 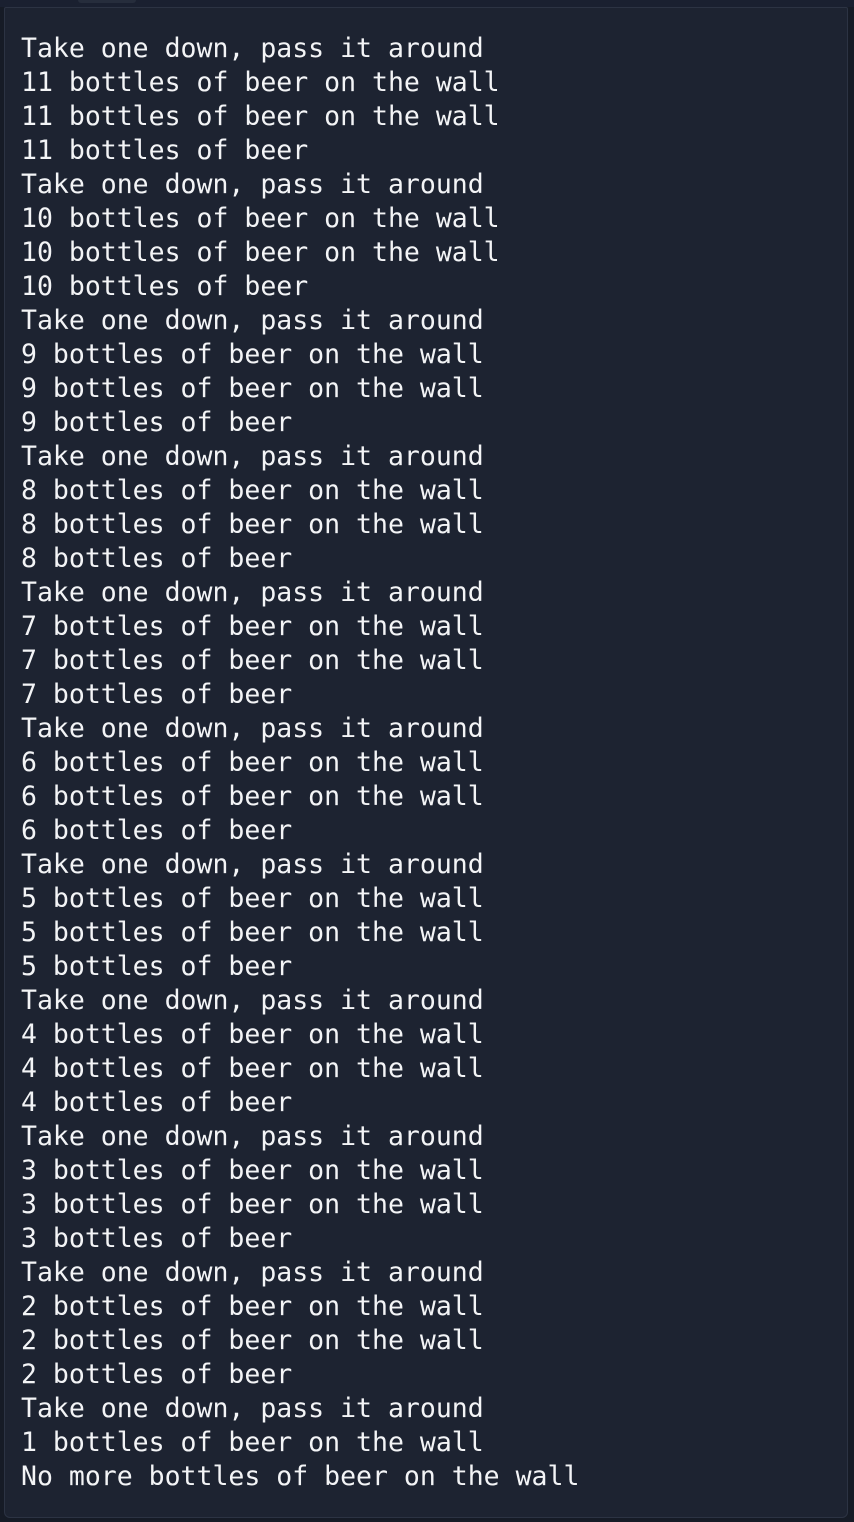 What do you see at coordinates (157, 1374) in the screenshot?
I see `output-line: 2 bottles of beer` at bounding box center [157, 1374].